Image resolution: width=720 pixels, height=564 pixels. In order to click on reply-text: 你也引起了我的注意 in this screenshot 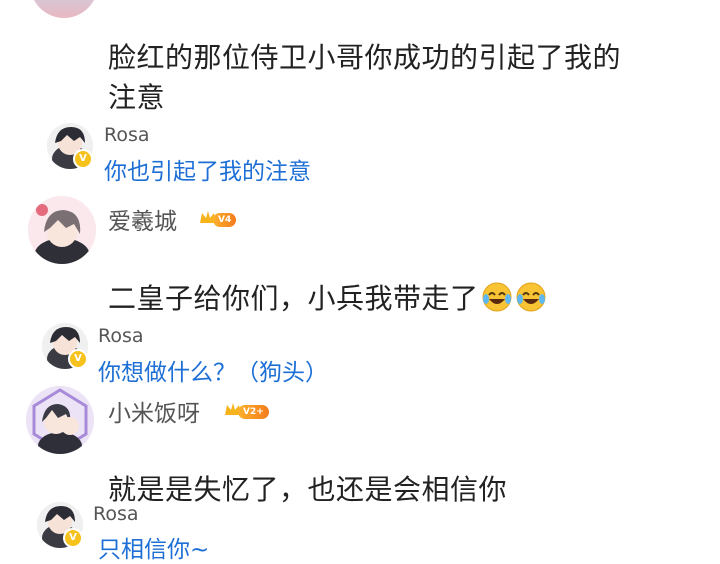, I will do `click(207, 172)`.